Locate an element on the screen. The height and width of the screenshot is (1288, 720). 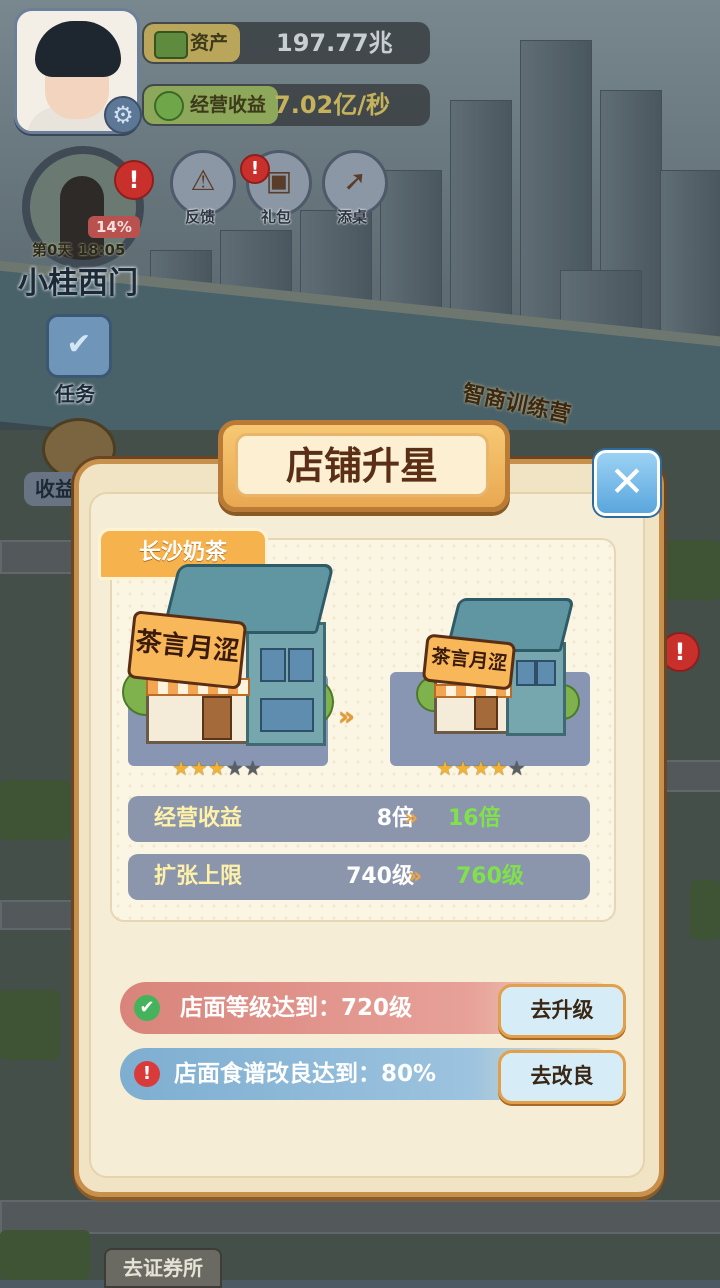
go-improve-button: 去改良 is located at coordinates (562, 1077).